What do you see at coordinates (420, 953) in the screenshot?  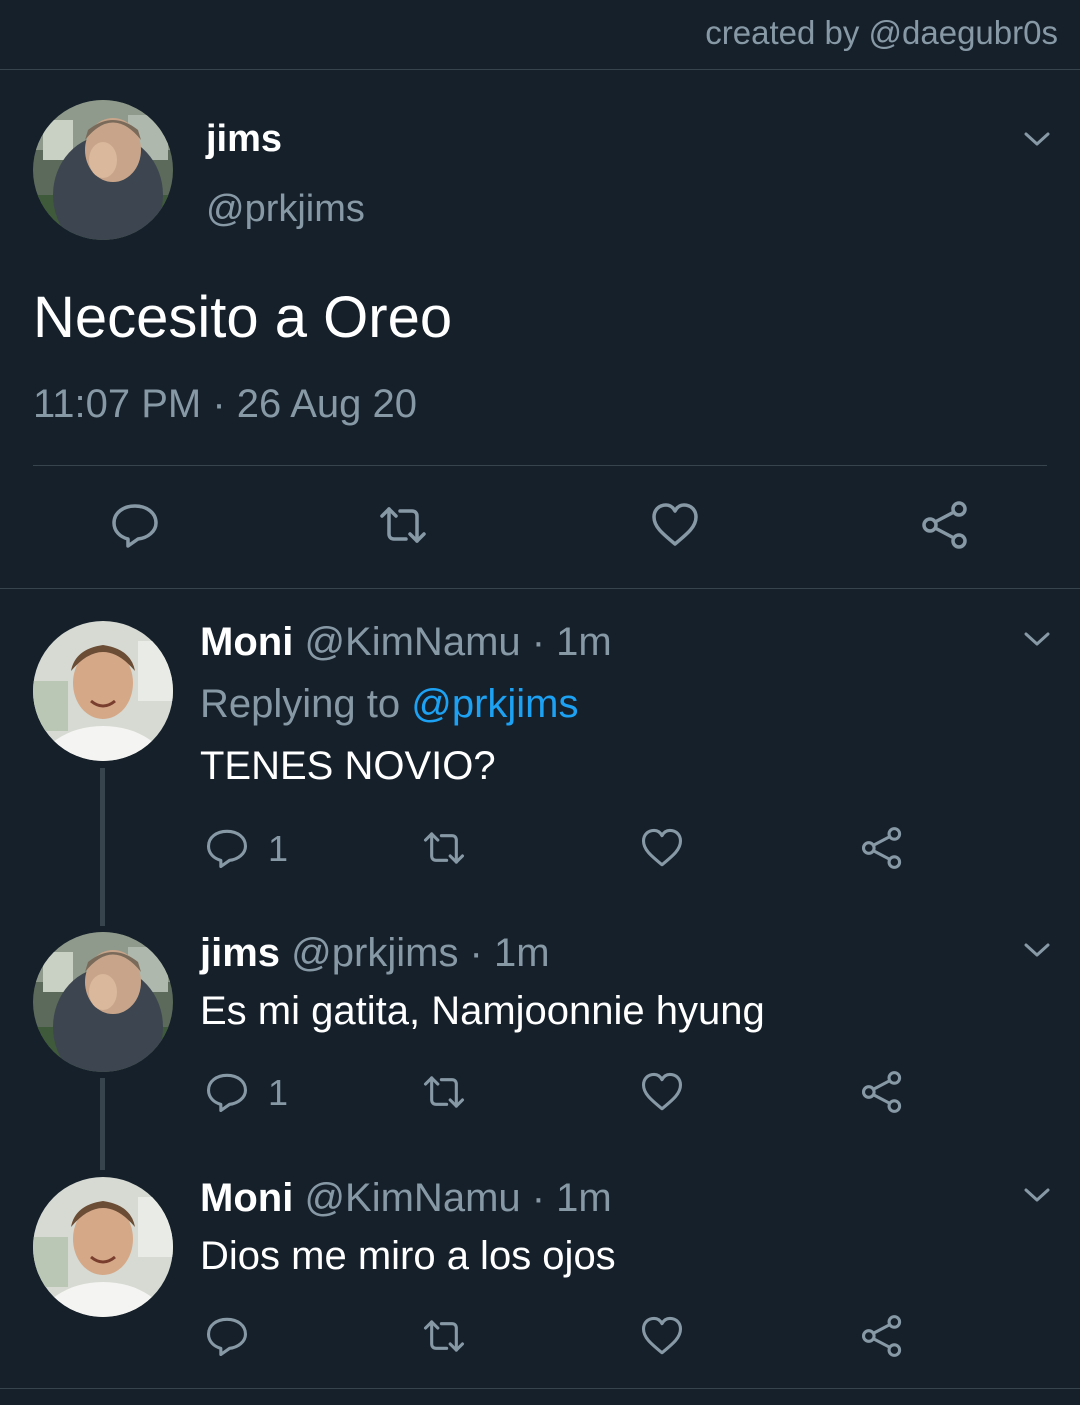 I see `reply-handle-time: @prkjims · 1m` at bounding box center [420, 953].